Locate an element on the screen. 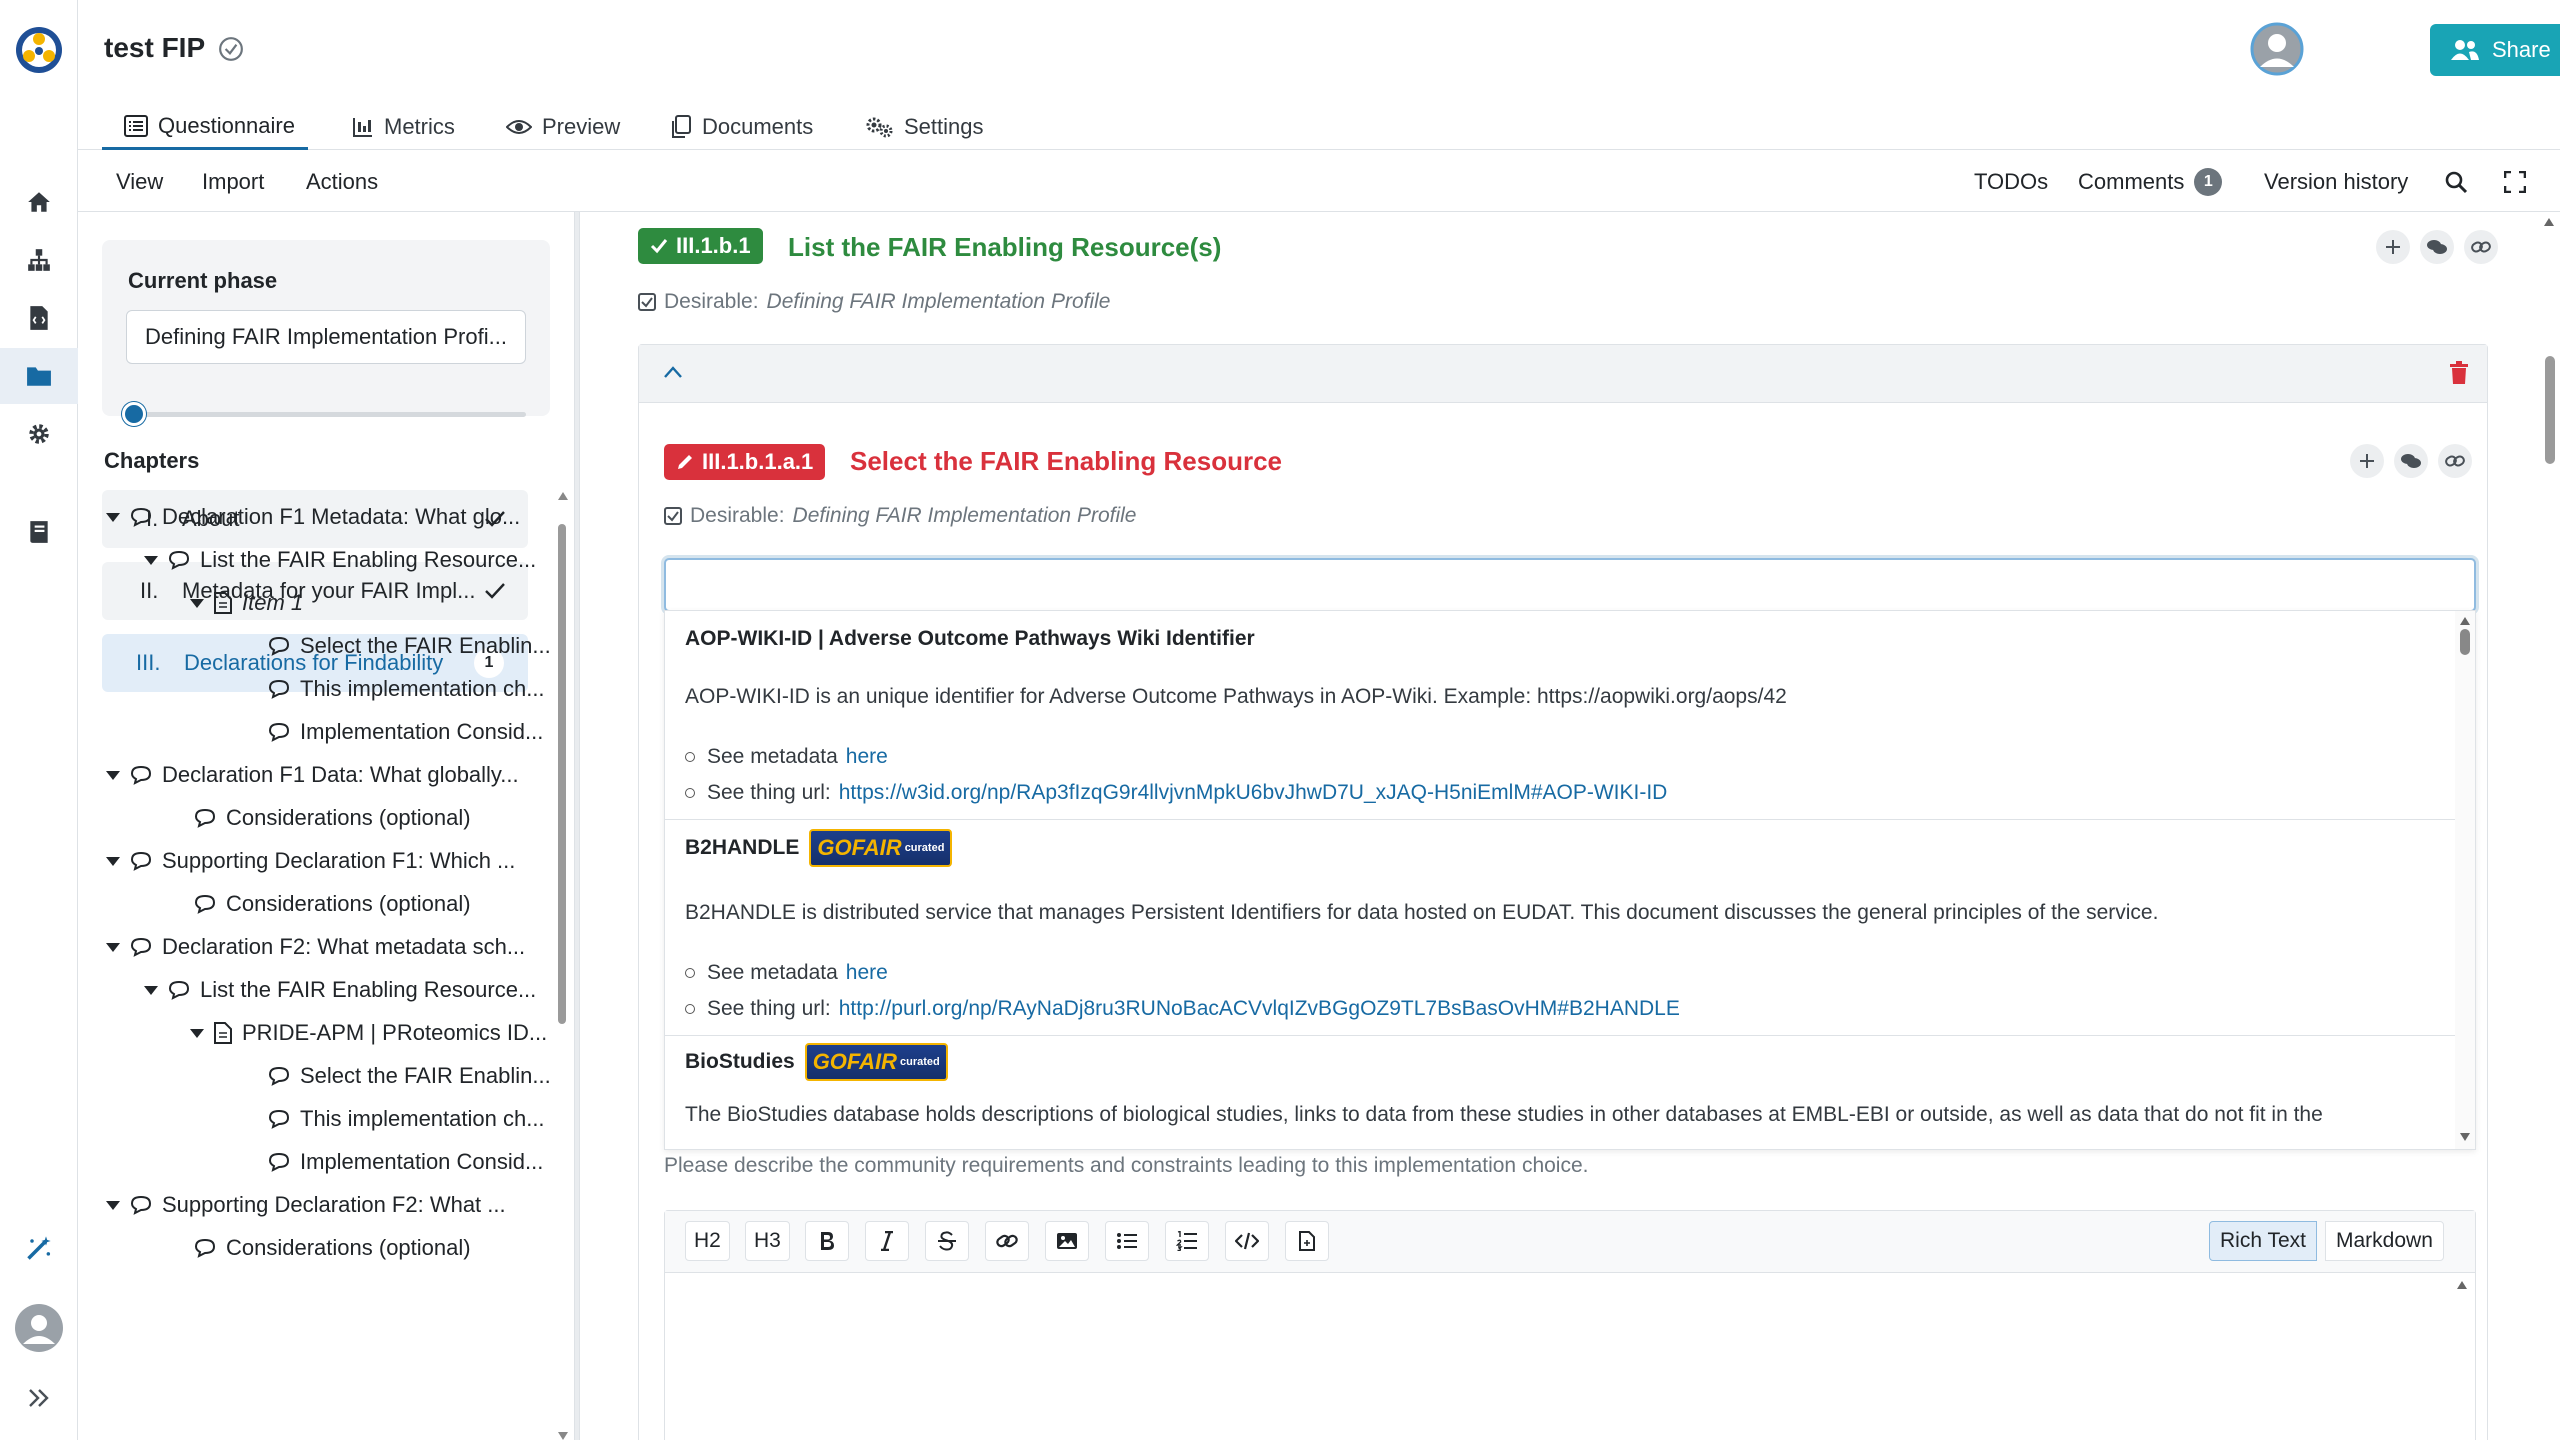  owner-avatar is located at coordinates (2277, 49).